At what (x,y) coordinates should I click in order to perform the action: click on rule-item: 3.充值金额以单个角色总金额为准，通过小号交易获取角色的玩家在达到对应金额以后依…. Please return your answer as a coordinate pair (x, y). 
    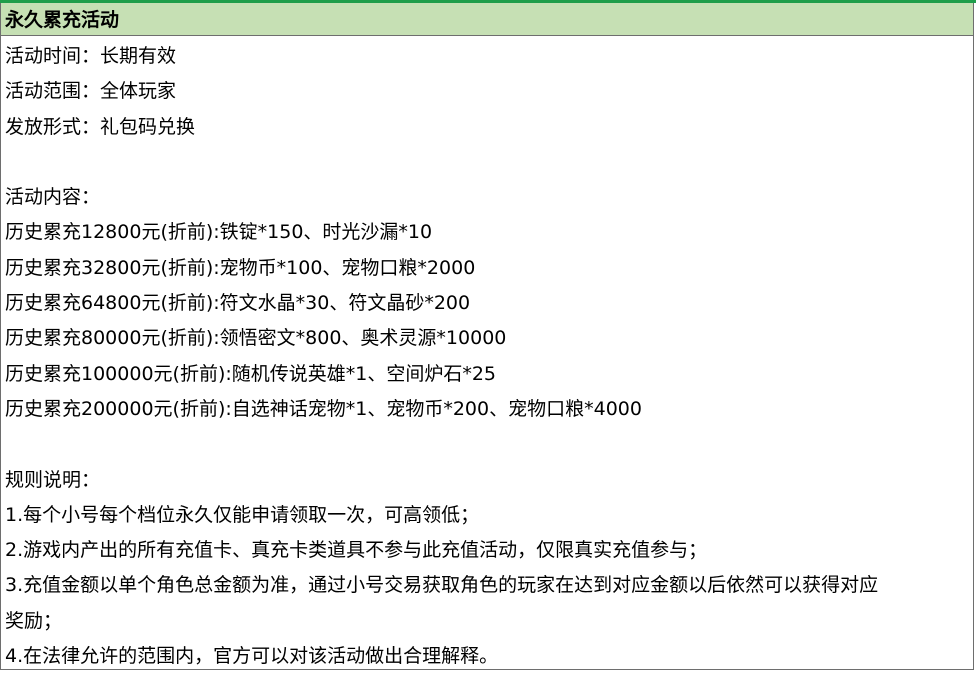
    Looking at the image, I should click on (442, 585).